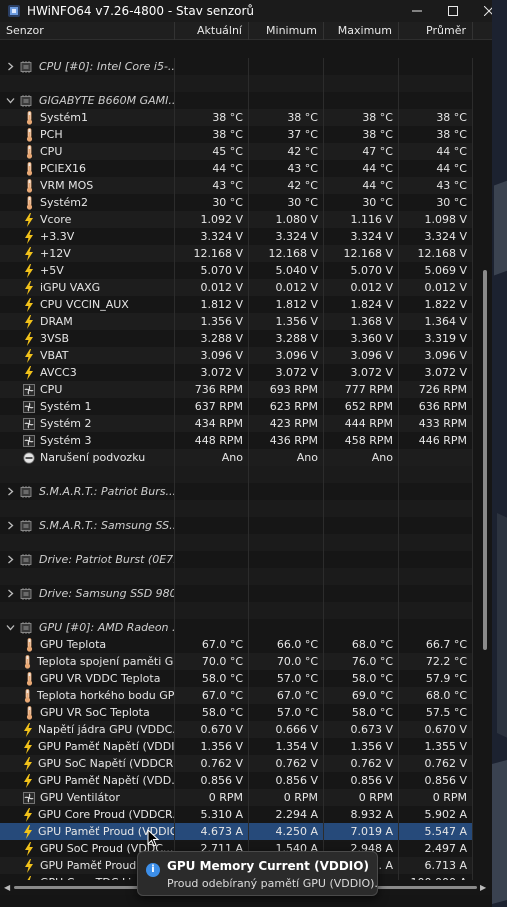 Image resolution: width=507 pixels, height=907 pixels. Describe the element at coordinates (296, 236) in the screenshot. I see `sensor-minimum-value: 3.324 V` at that location.